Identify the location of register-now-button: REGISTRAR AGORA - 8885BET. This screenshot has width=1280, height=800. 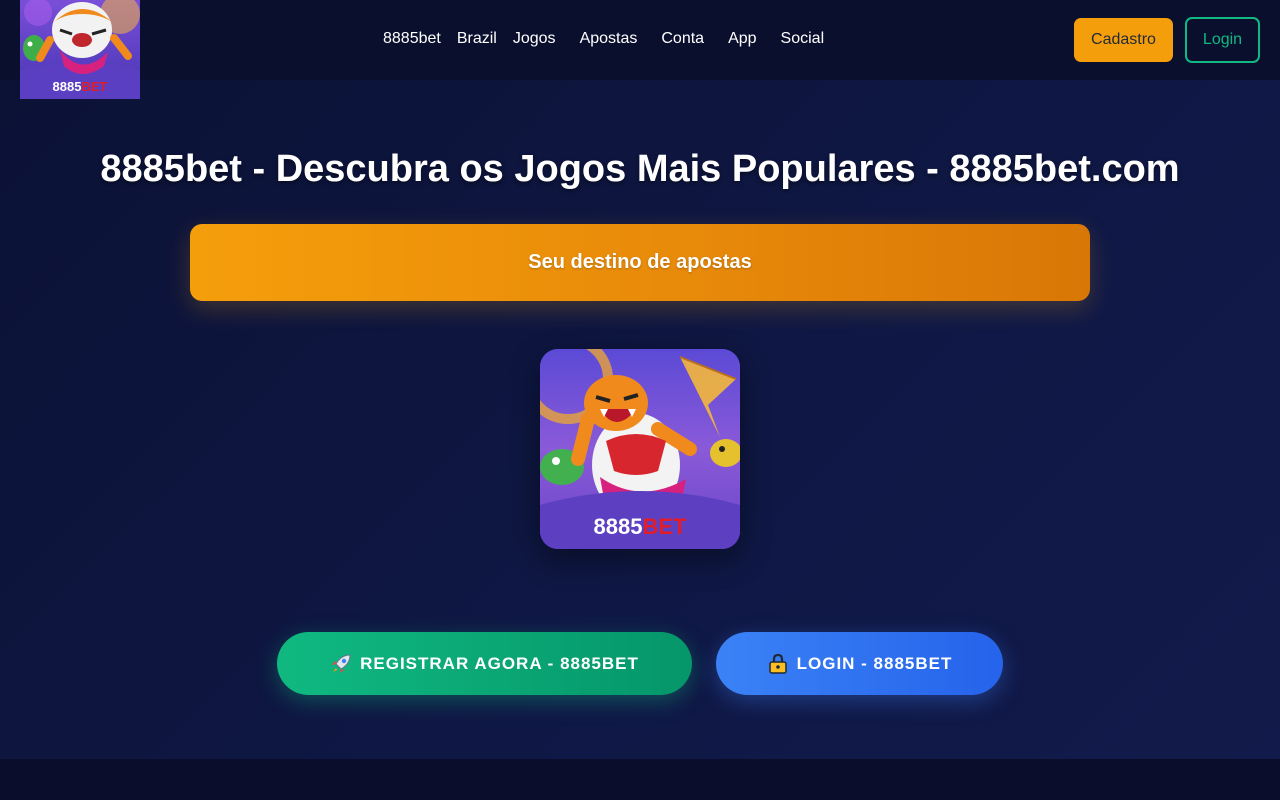
(484, 663).